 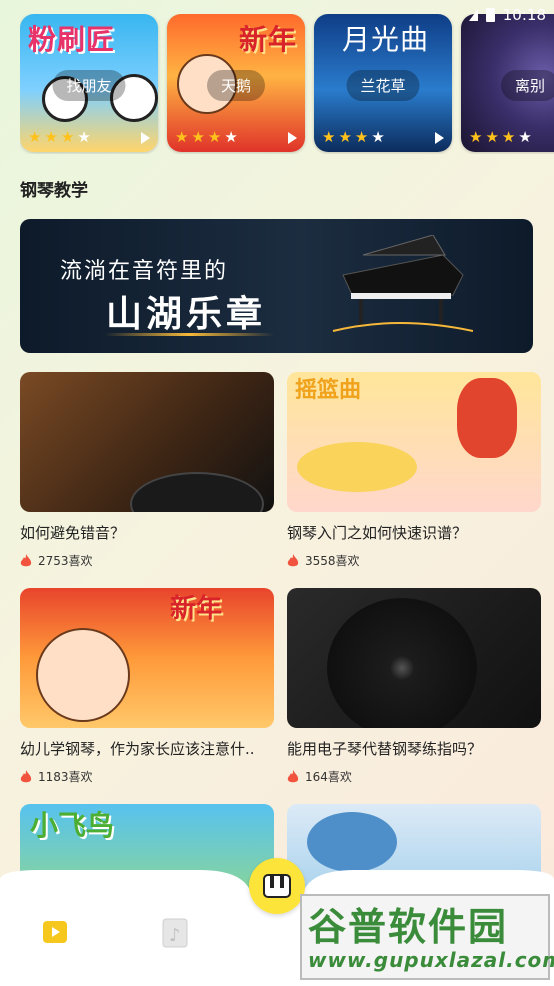 What do you see at coordinates (383, 85) in the screenshot?
I see `song-name: 兰花草` at bounding box center [383, 85].